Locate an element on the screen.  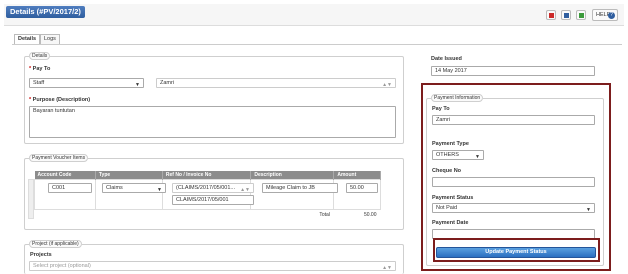
cheque-no-input is located at coordinates (513, 182).